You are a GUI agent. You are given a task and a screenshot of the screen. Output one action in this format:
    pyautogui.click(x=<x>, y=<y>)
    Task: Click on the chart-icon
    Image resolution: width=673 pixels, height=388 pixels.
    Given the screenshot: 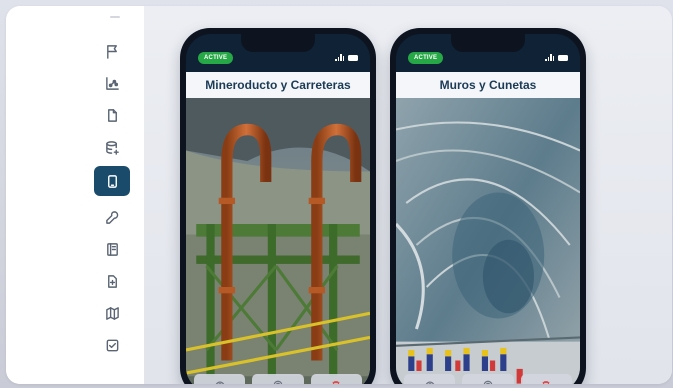 What is the action you would take?
    pyautogui.click(x=112, y=83)
    